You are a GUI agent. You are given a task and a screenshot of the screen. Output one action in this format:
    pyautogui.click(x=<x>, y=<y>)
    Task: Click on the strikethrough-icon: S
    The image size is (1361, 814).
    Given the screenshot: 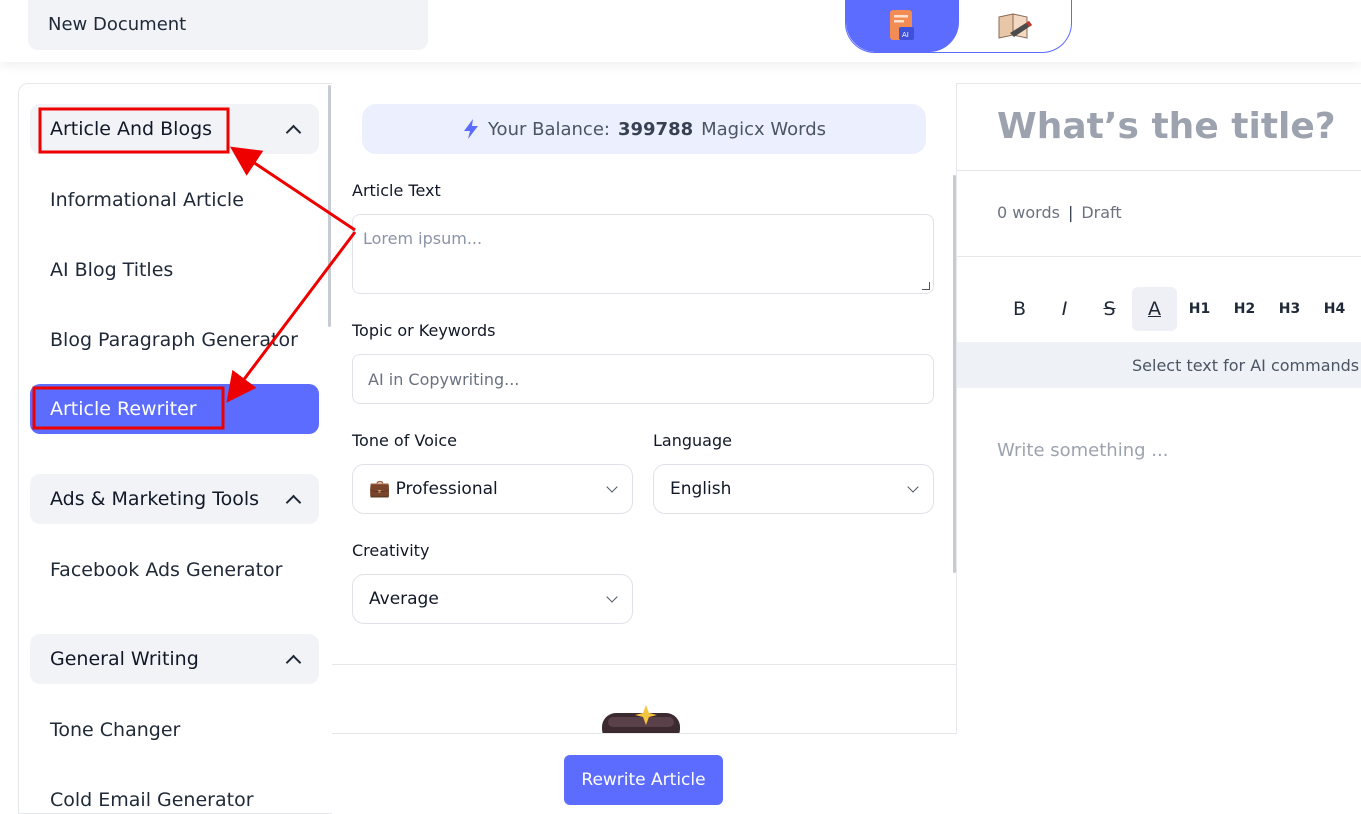 What is the action you would take?
    pyautogui.click(x=1109, y=309)
    